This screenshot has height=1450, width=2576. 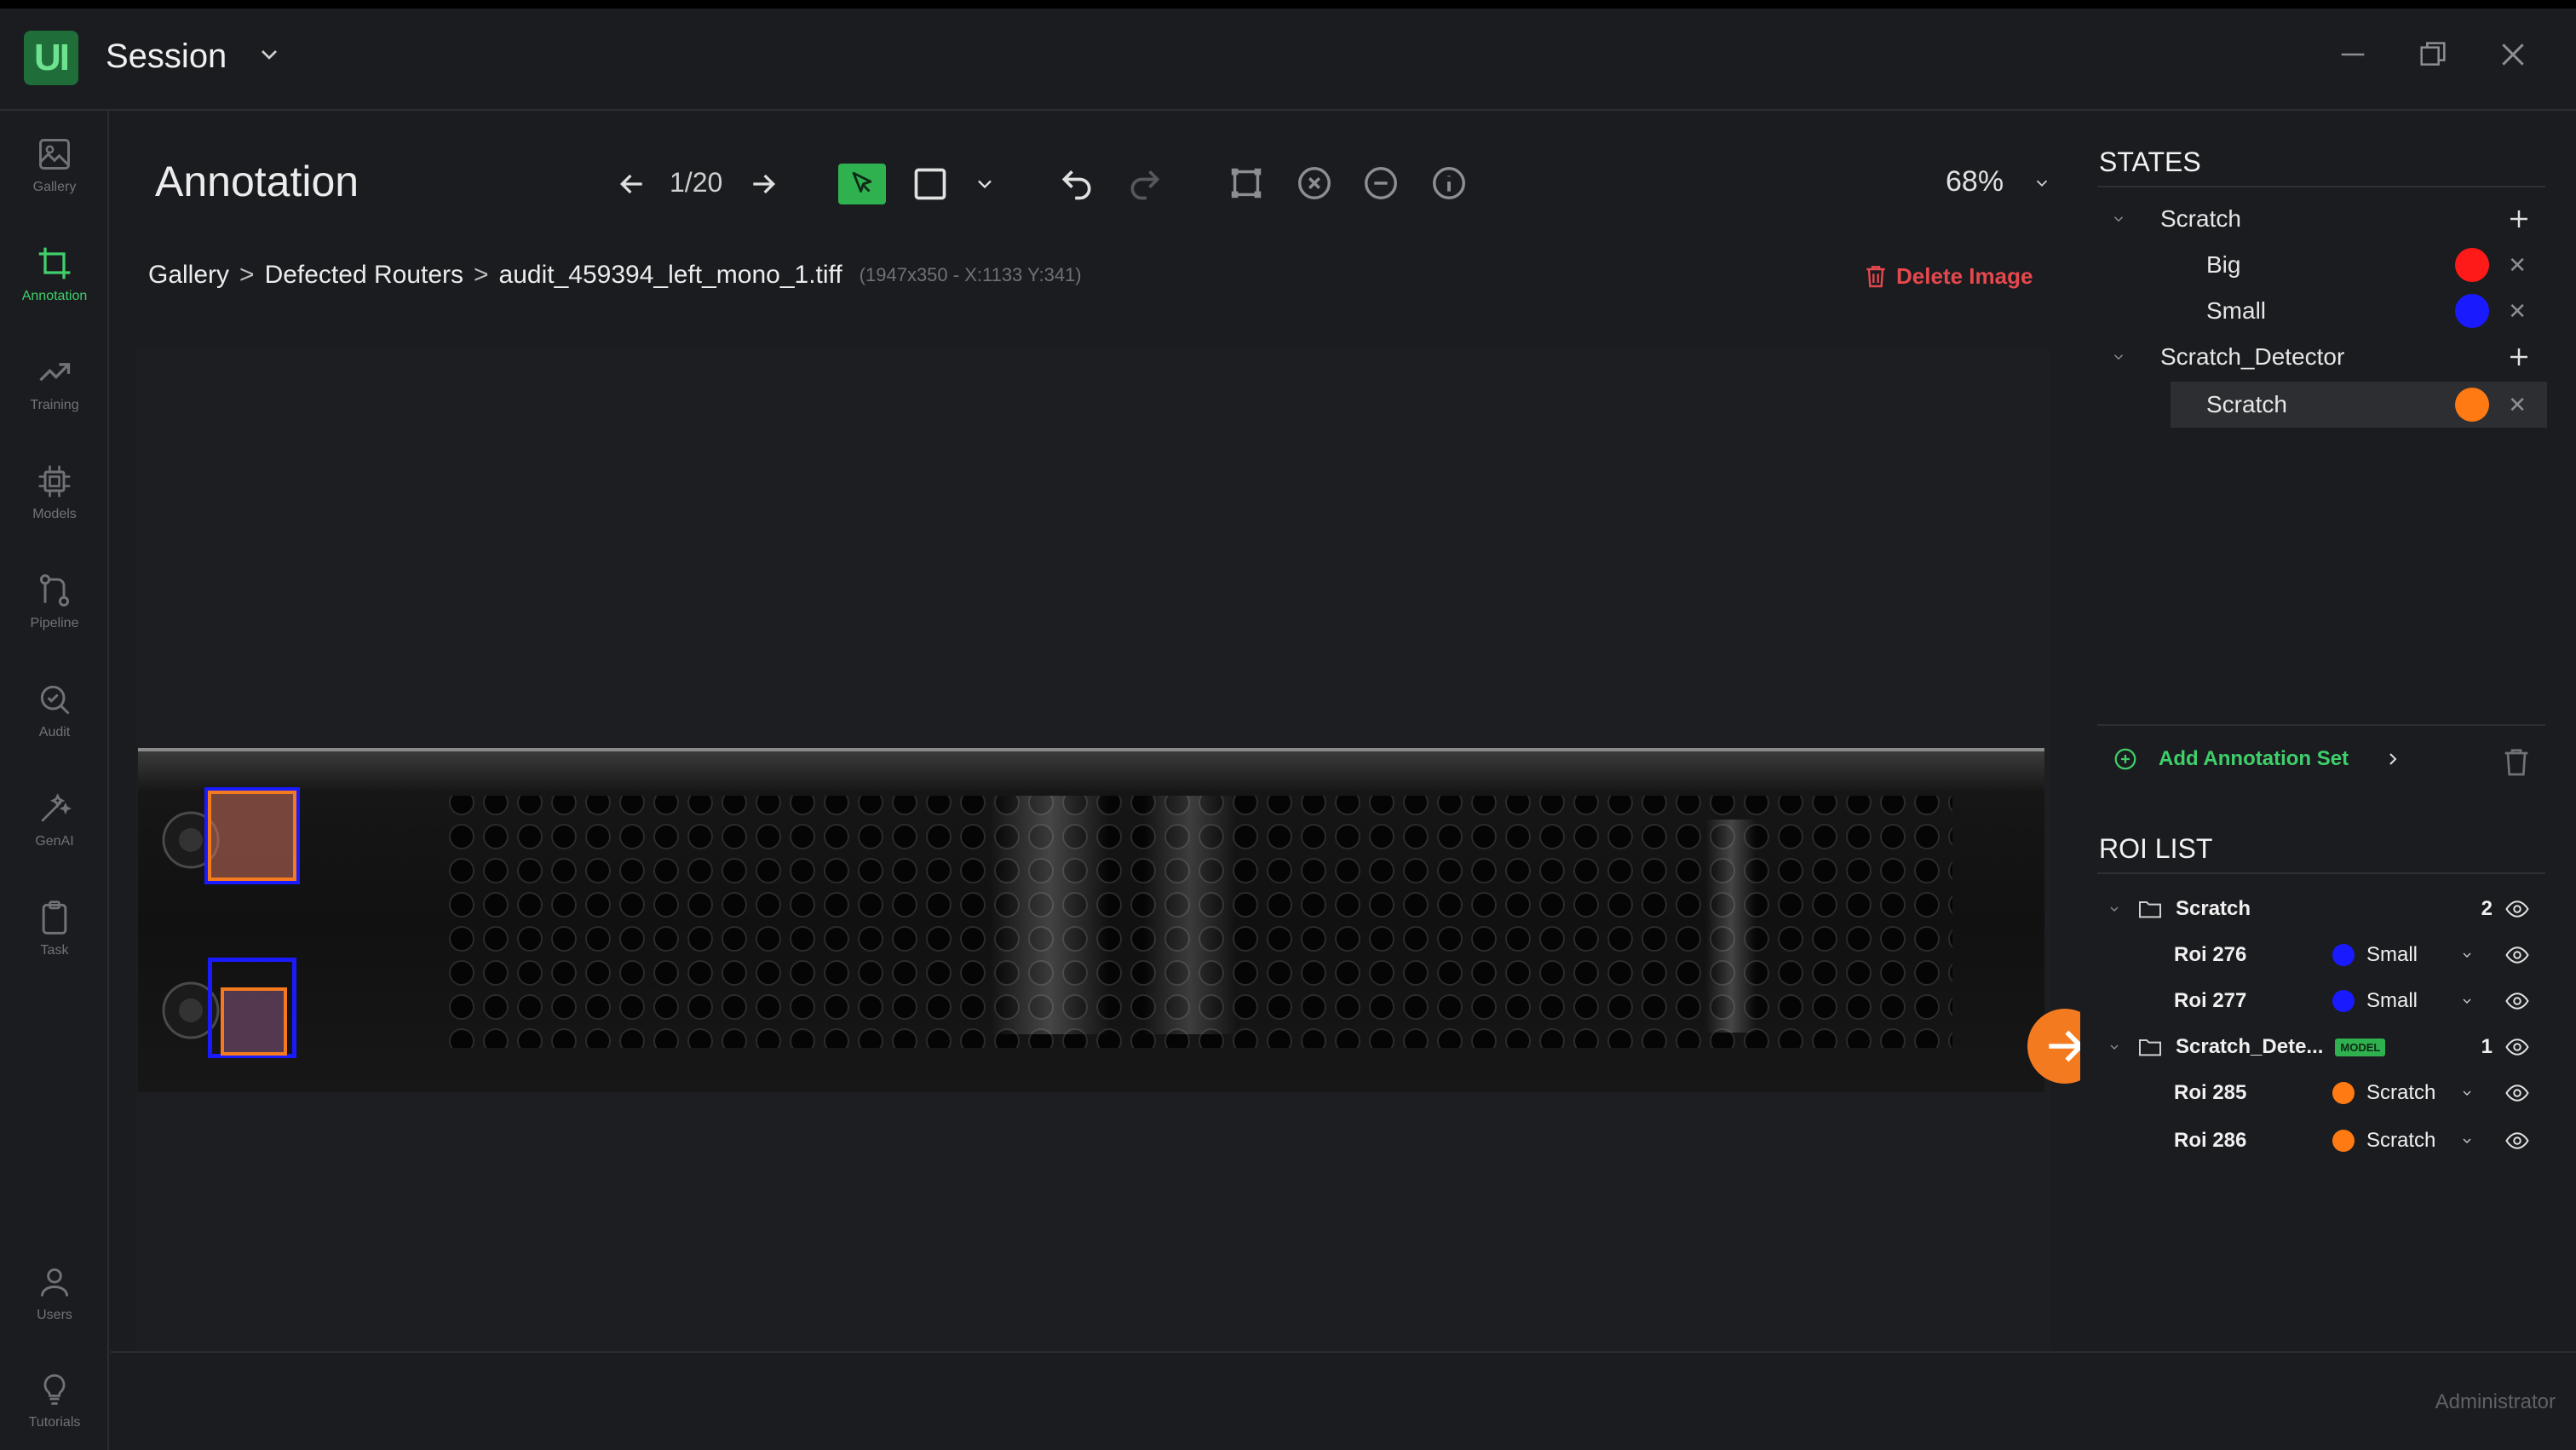 What do you see at coordinates (1380, 183) in the screenshot?
I see `zoom-out-minus-icon` at bounding box center [1380, 183].